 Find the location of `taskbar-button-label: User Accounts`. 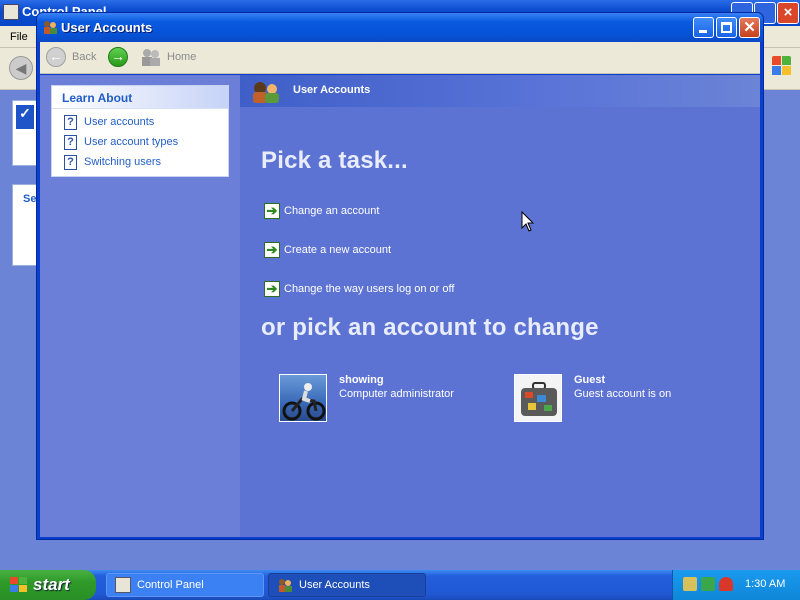

taskbar-button-label: User Accounts is located at coordinates (334, 585).